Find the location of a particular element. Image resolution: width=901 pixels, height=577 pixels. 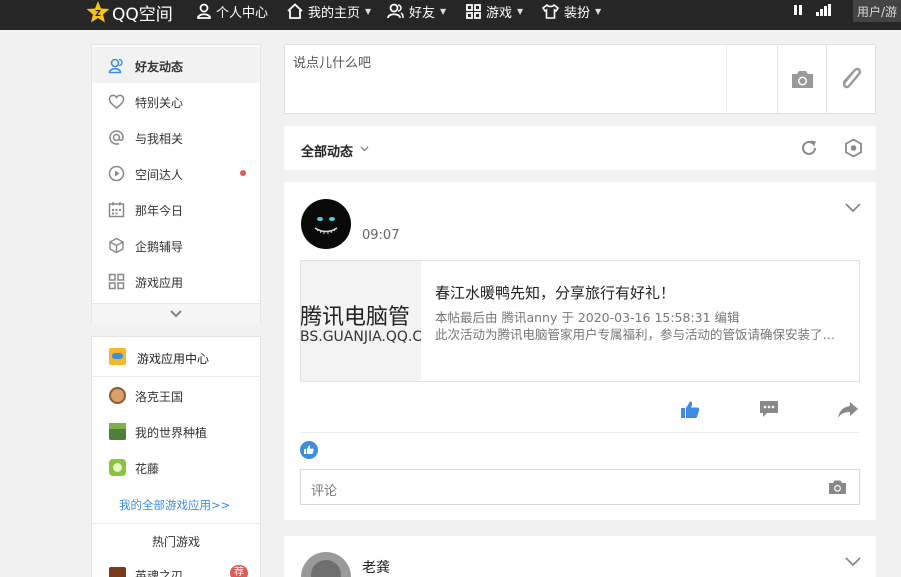

nav-my-homepage: 我的主页 ▼ is located at coordinates (329, 11).